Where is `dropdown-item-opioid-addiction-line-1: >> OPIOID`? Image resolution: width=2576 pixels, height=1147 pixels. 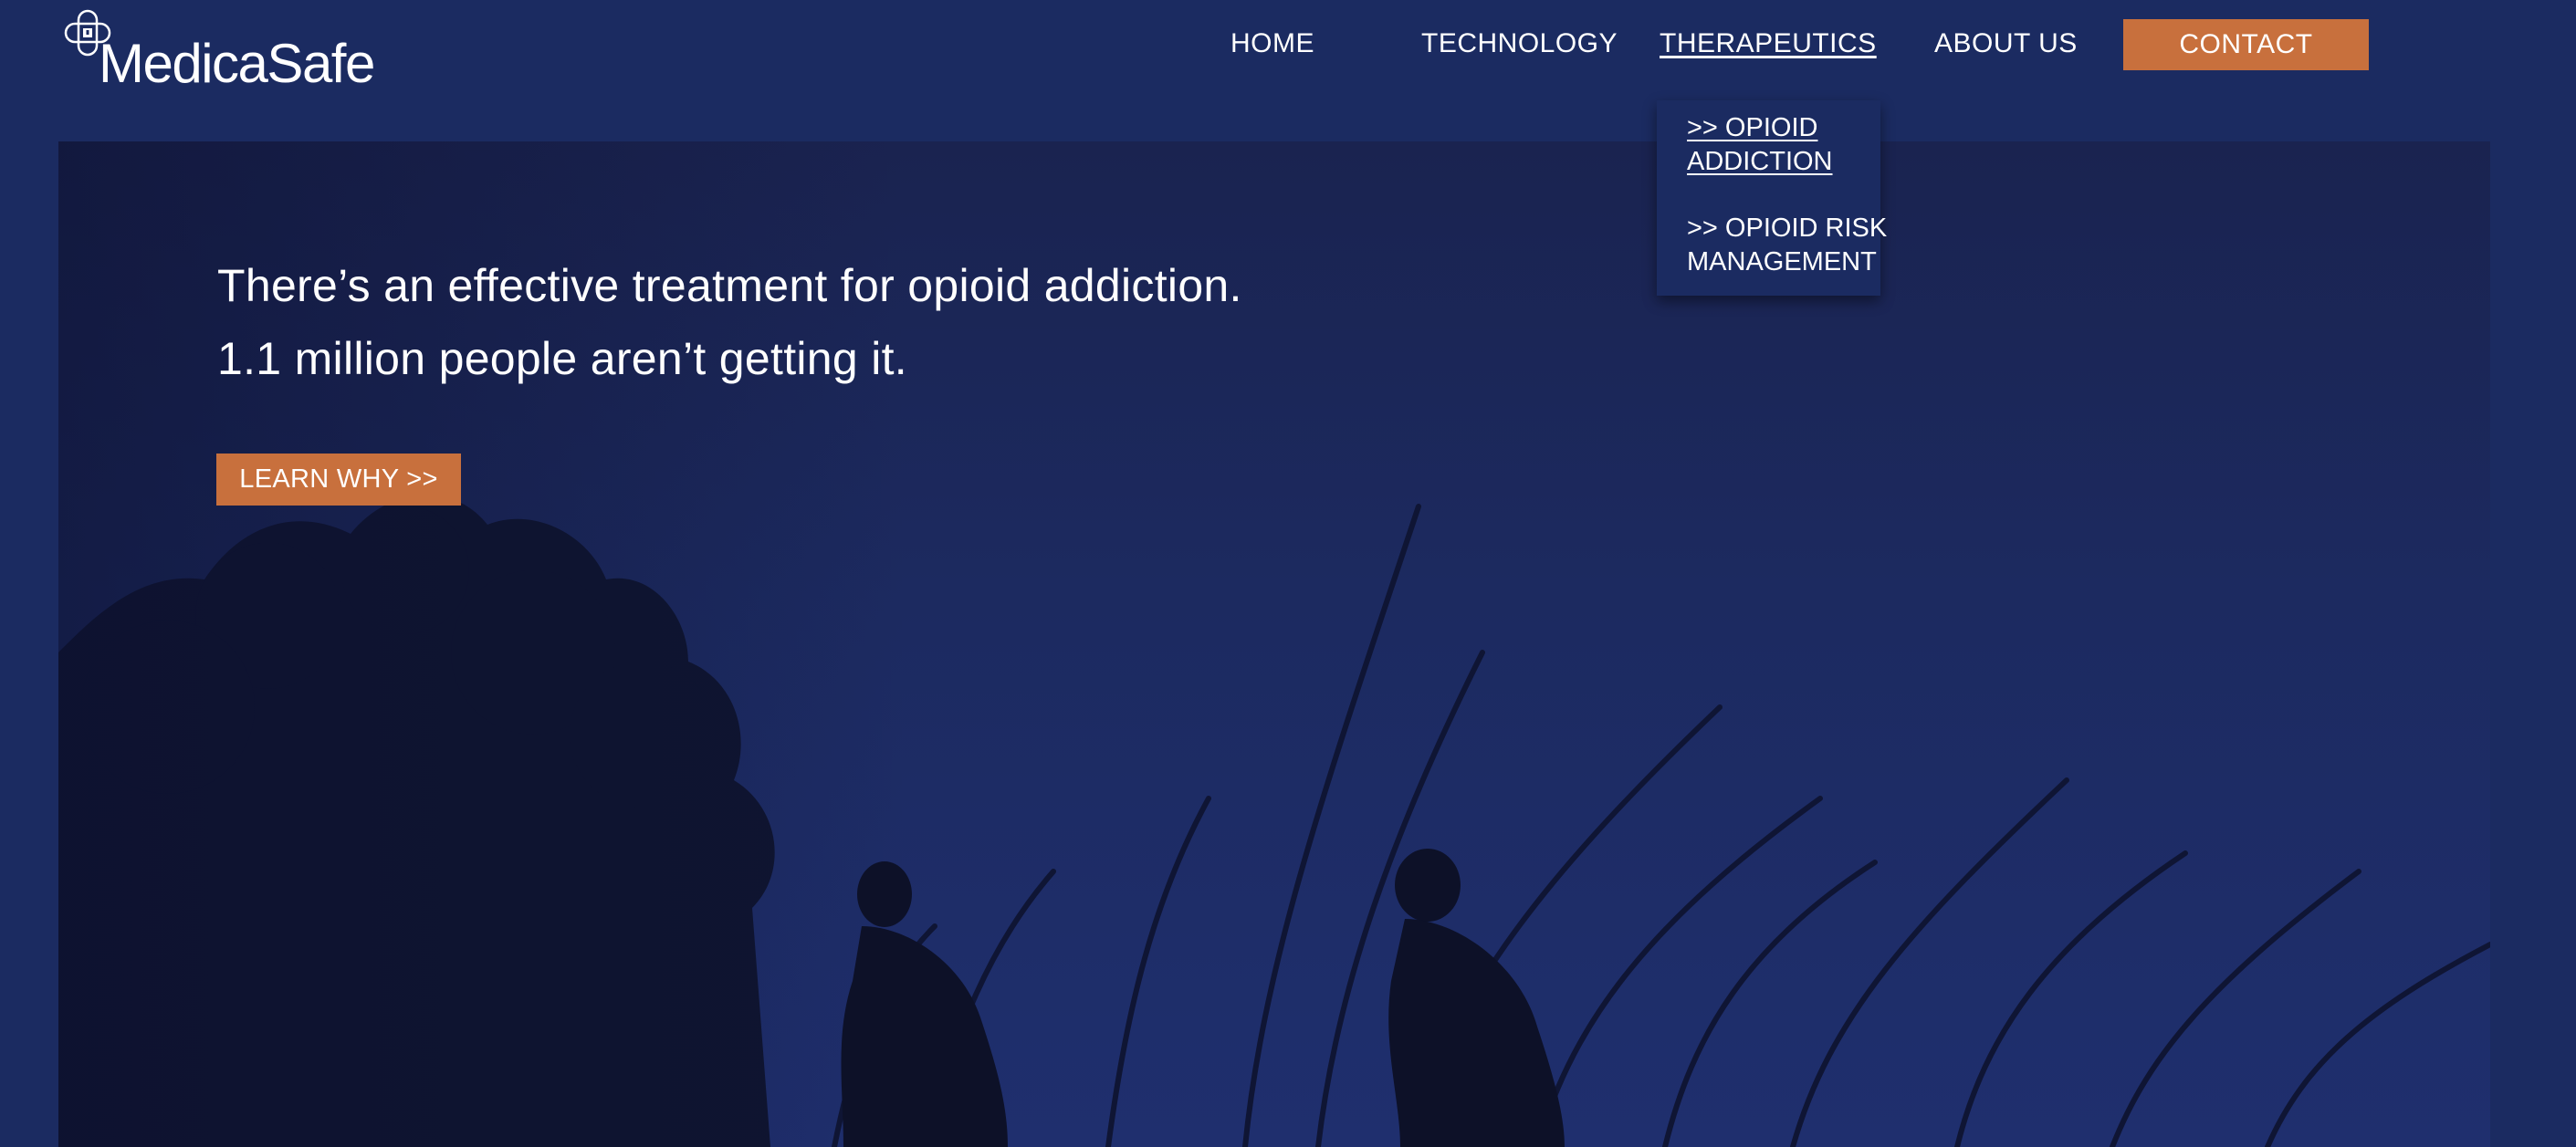
dropdown-item-opioid-addiction-line-1: >> OPIOID is located at coordinates (1753, 127).